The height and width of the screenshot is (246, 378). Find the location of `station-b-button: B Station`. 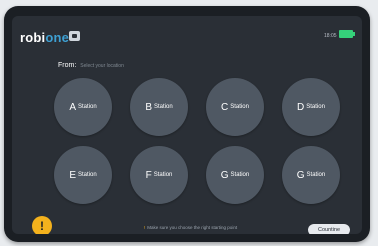

station-b-button: B Station is located at coordinates (159, 107).